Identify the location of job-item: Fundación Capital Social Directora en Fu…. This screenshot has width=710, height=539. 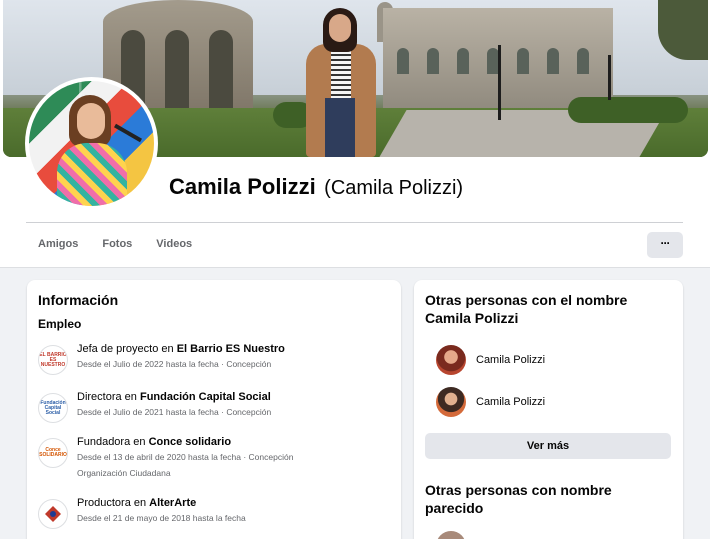
(215, 411).